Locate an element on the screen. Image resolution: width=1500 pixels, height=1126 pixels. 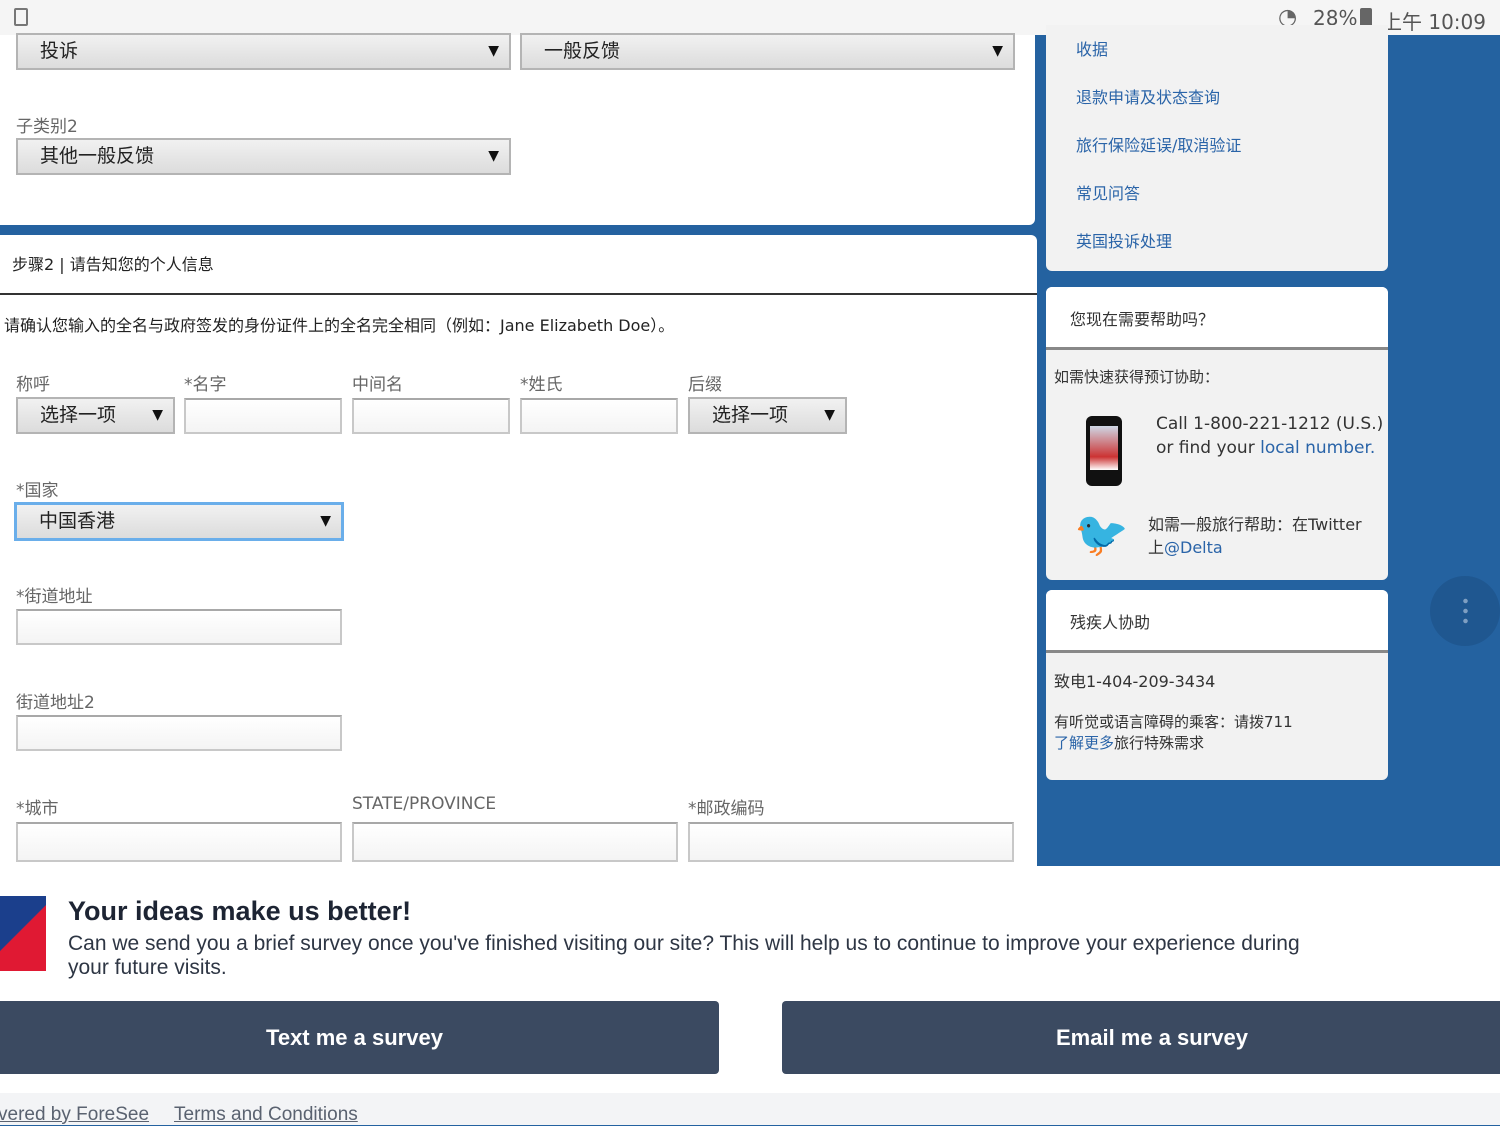
clock: 上午 10:09 is located at coordinates (1434, 22).